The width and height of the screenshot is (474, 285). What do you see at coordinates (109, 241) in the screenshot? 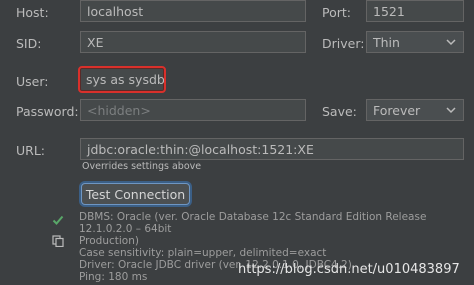
I see `status-line: Production)` at bounding box center [109, 241].